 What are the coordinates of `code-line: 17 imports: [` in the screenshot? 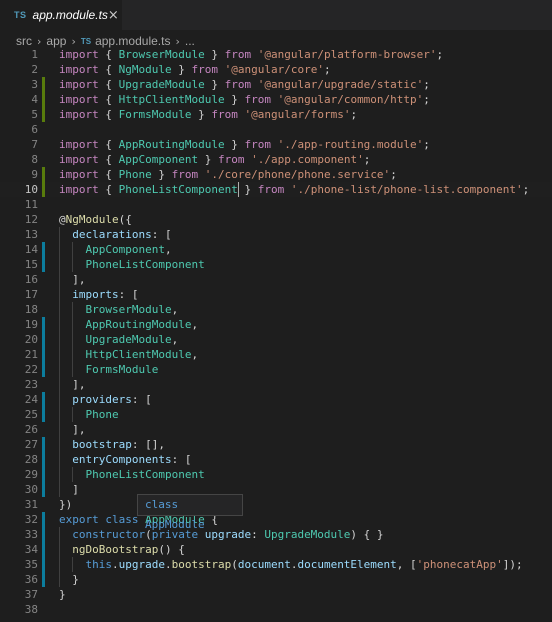 It's located at (276, 294).